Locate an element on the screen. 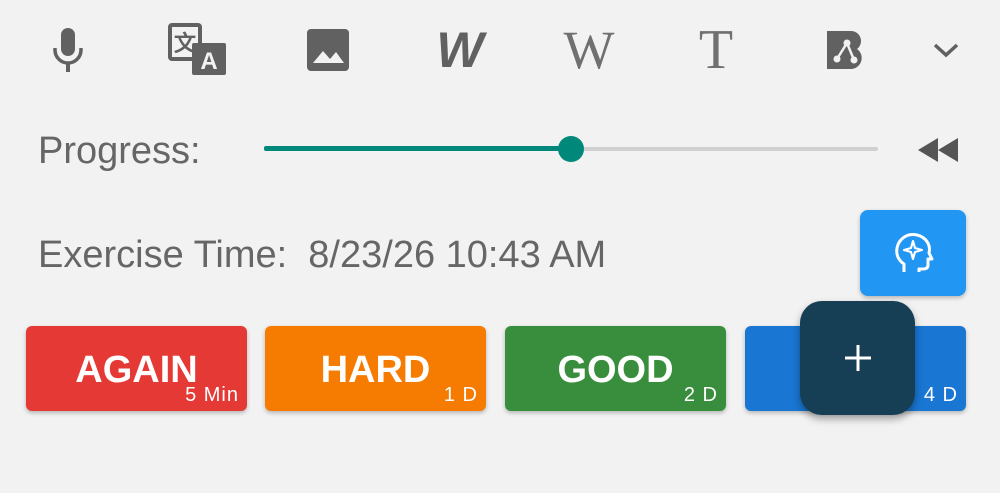 This screenshot has height=493, width=1000. hard-button: HARD 1 D is located at coordinates (375, 368).